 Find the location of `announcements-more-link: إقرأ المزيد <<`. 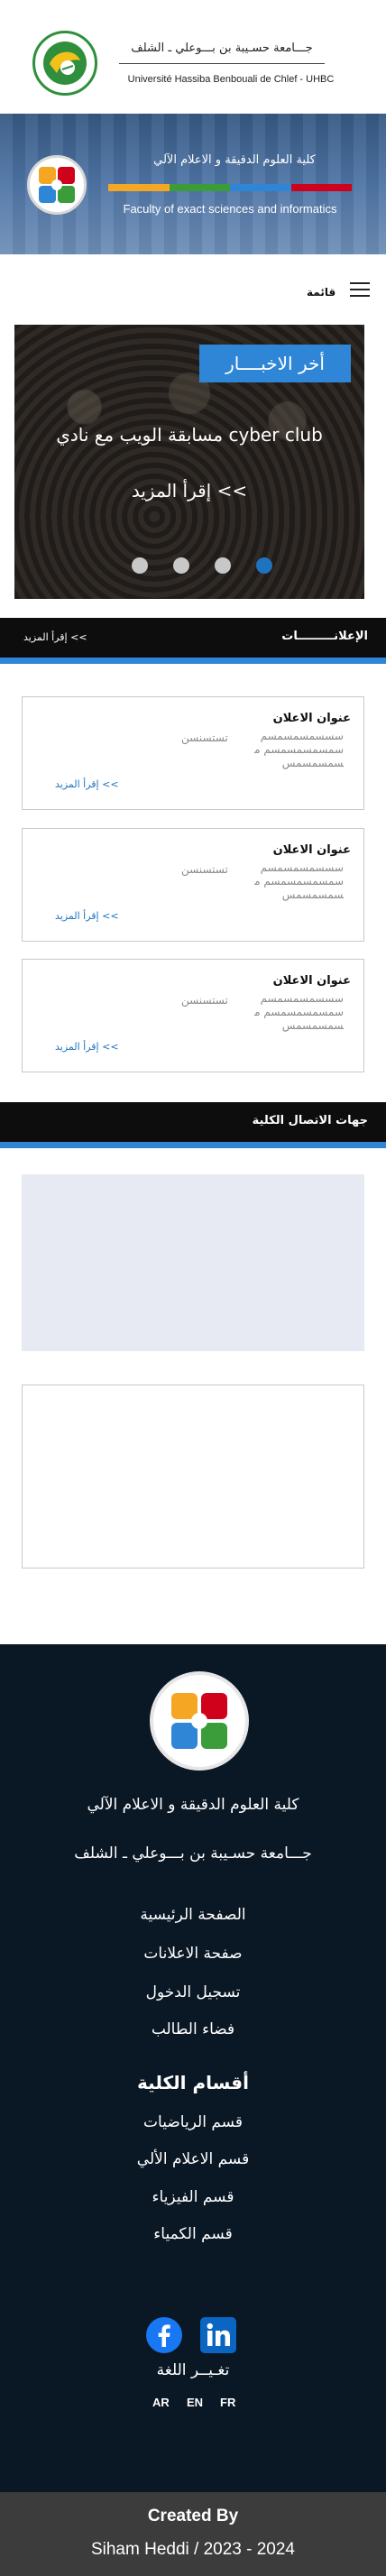

announcements-more-link: إقرأ المزيد << is located at coordinates (55, 637).